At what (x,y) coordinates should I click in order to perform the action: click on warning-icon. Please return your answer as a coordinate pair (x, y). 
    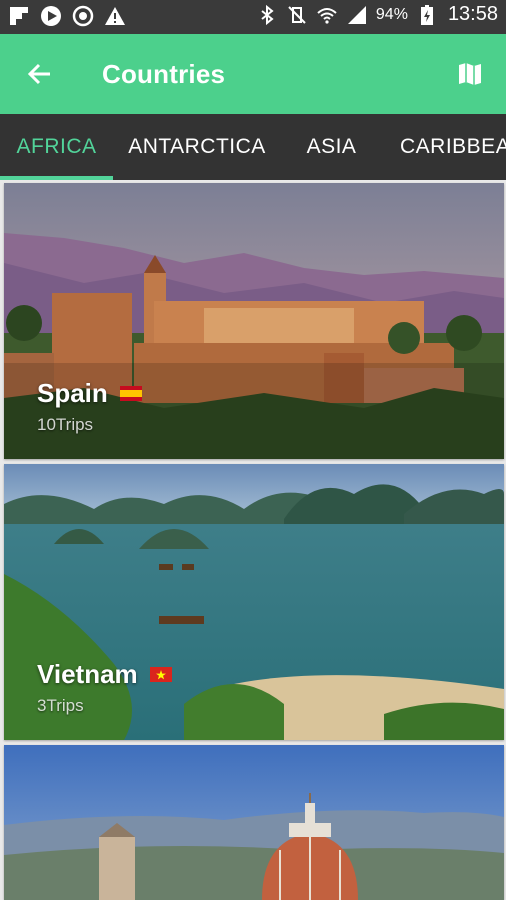
    Looking at the image, I should click on (115, 16).